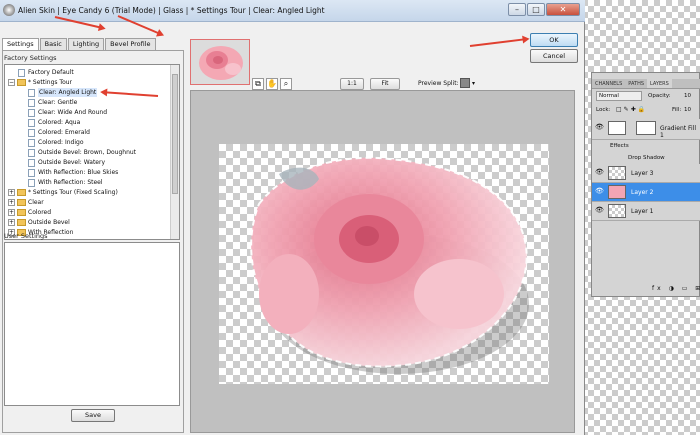 This screenshot has width=700, height=435. Describe the element at coordinates (9, 10) in the screenshot. I see `app-icon` at that location.